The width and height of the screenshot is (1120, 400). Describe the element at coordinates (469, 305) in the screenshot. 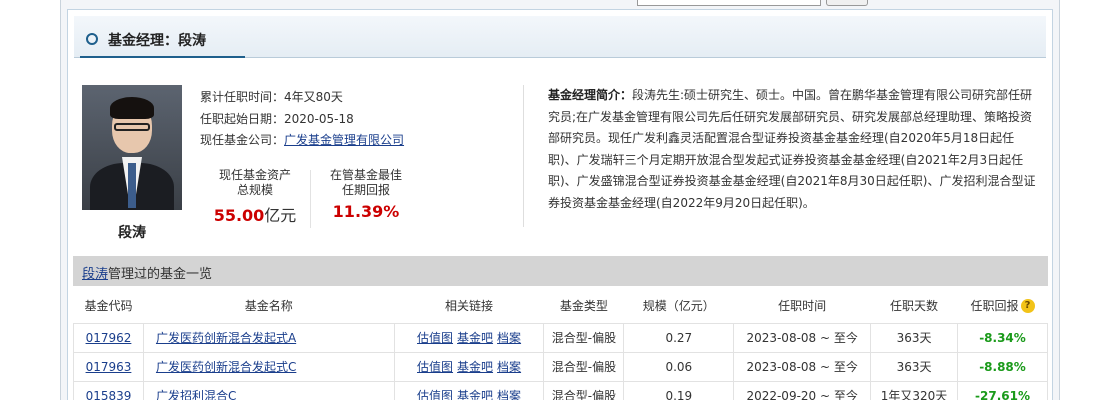

I see `col-header-links: 相关链接` at that location.